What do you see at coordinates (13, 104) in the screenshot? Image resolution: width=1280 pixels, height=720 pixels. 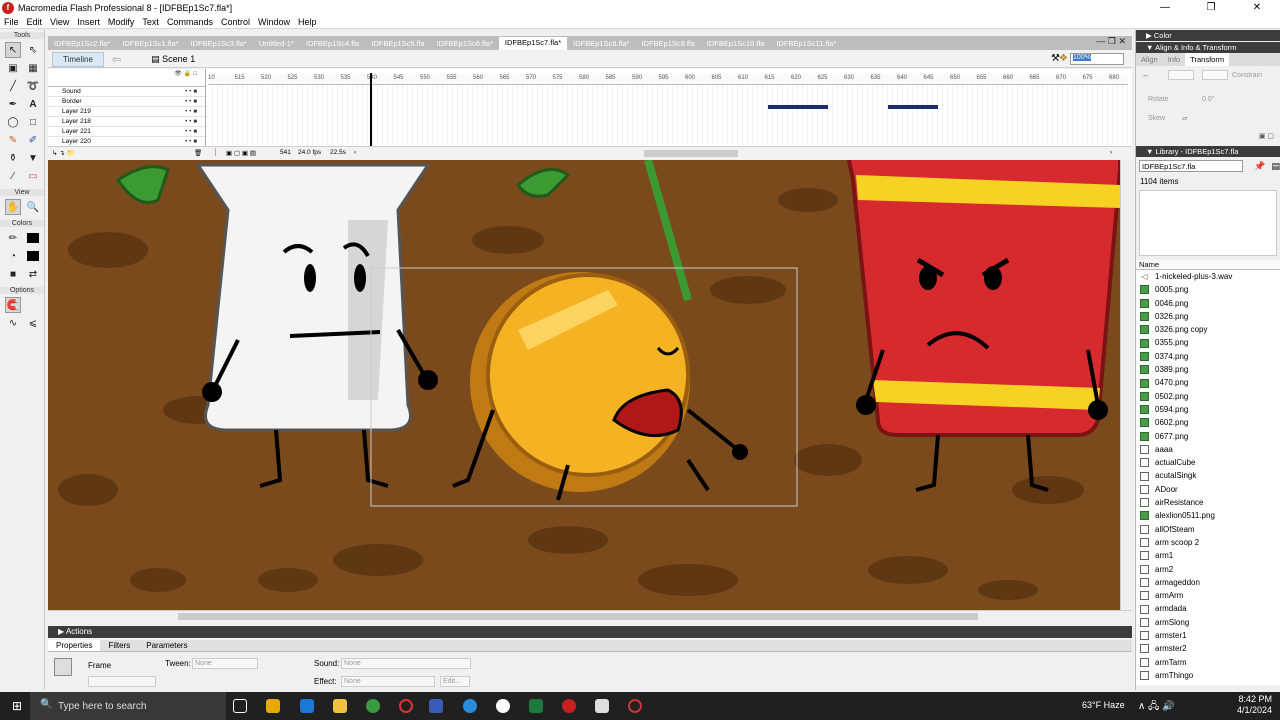 I see `pen-tool-icon: ✒` at bounding box center [13, 104].